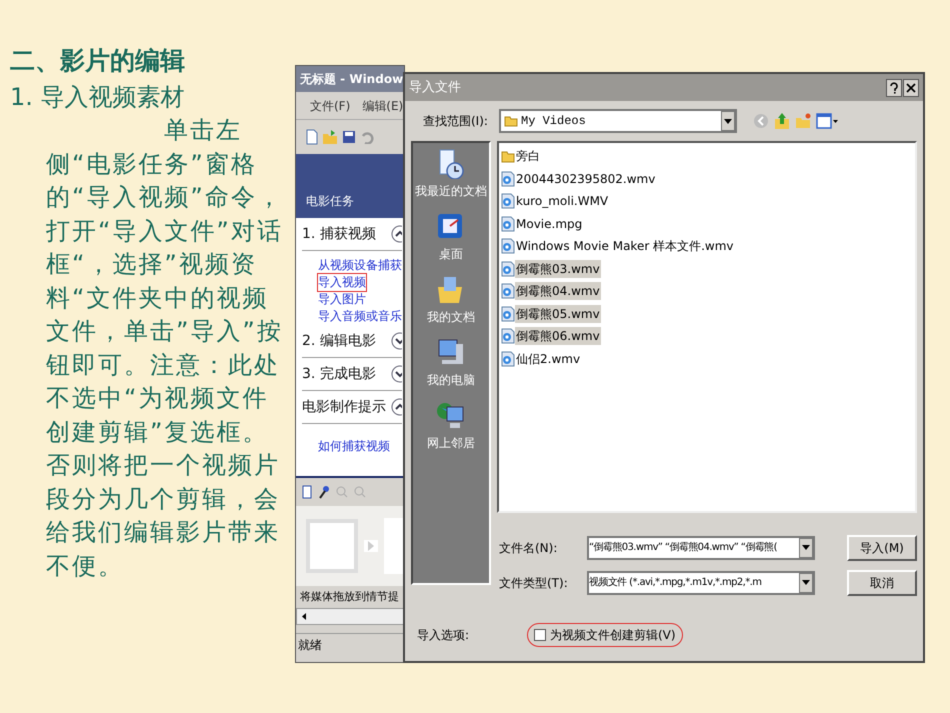  Describe the element at coordinates (803, 121) in the screenshot. I see `new-folder-icon` at that location.